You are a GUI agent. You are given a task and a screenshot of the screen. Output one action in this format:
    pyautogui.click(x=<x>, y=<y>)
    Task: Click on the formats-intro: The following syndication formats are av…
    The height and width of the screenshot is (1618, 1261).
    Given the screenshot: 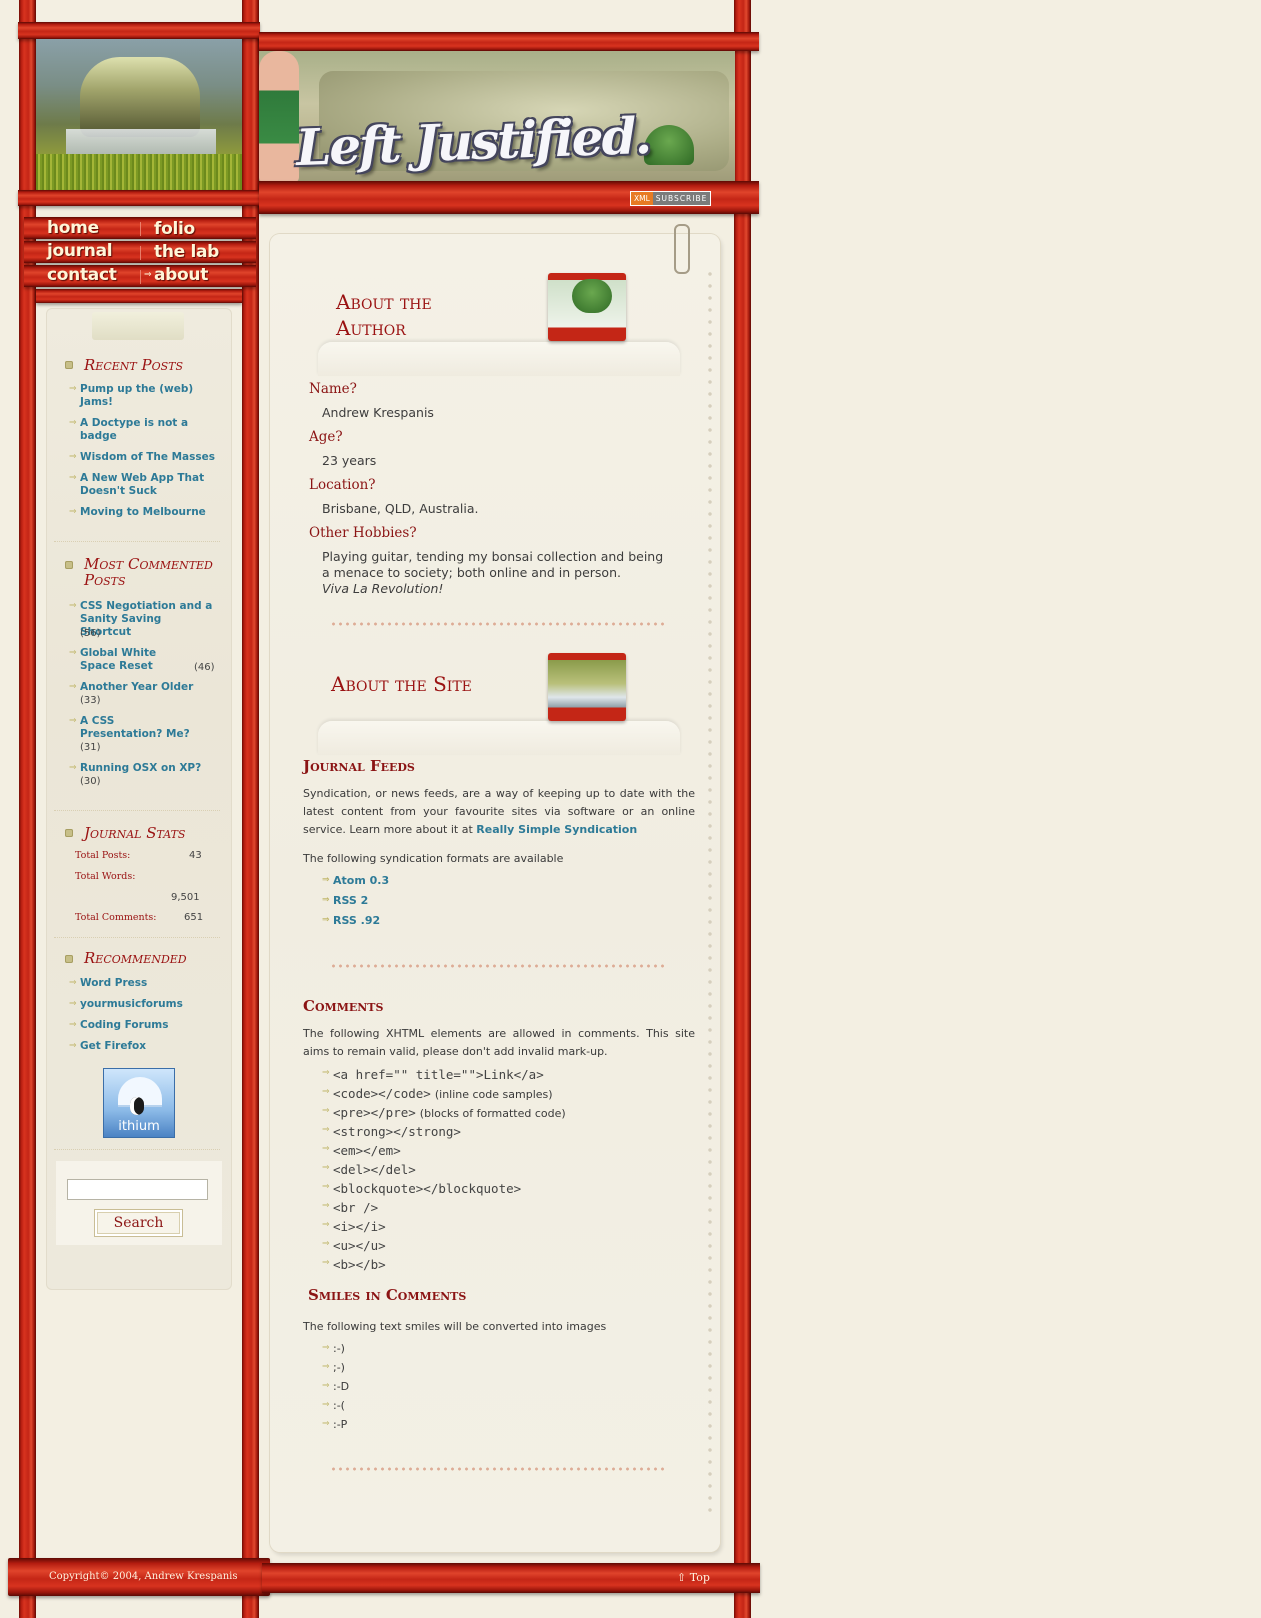 What is the action you would take?
    pyautogui.click(x=433, y=858)
    